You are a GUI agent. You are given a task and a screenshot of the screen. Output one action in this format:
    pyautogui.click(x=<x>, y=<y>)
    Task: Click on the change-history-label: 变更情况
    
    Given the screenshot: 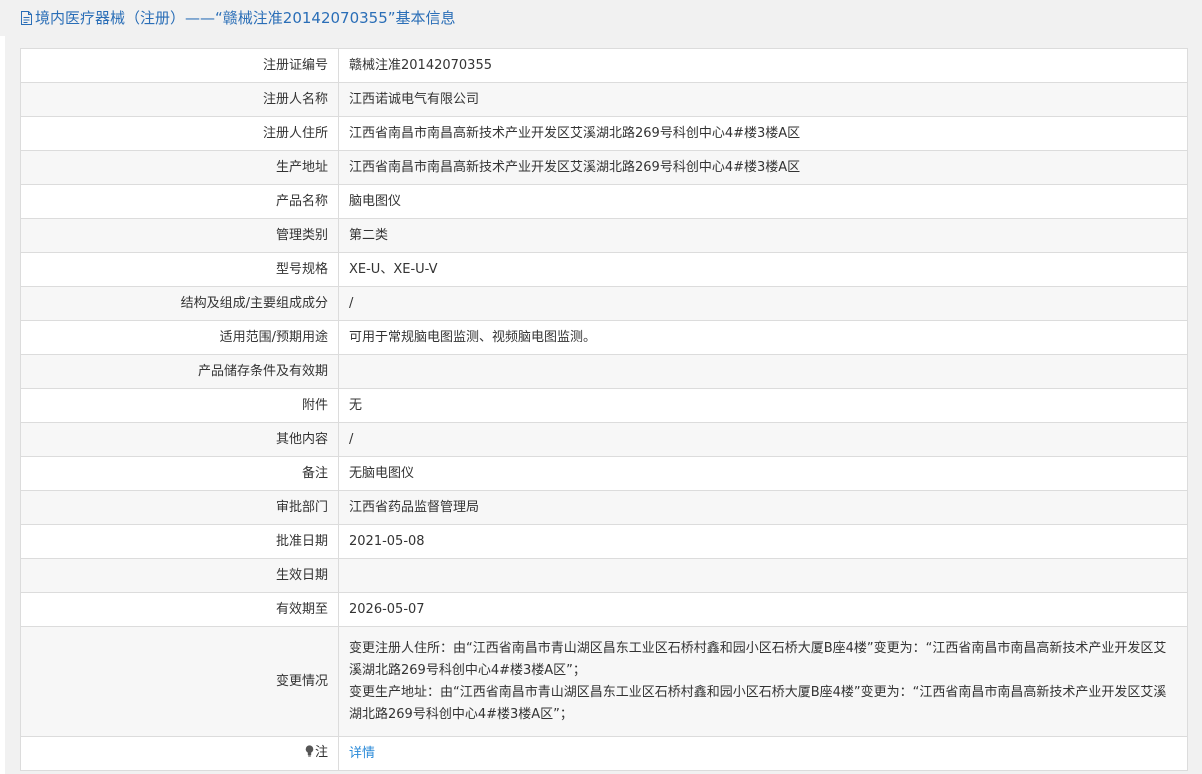 What is the action you would take?
    pyautogui.click(x=179, y=681)
    